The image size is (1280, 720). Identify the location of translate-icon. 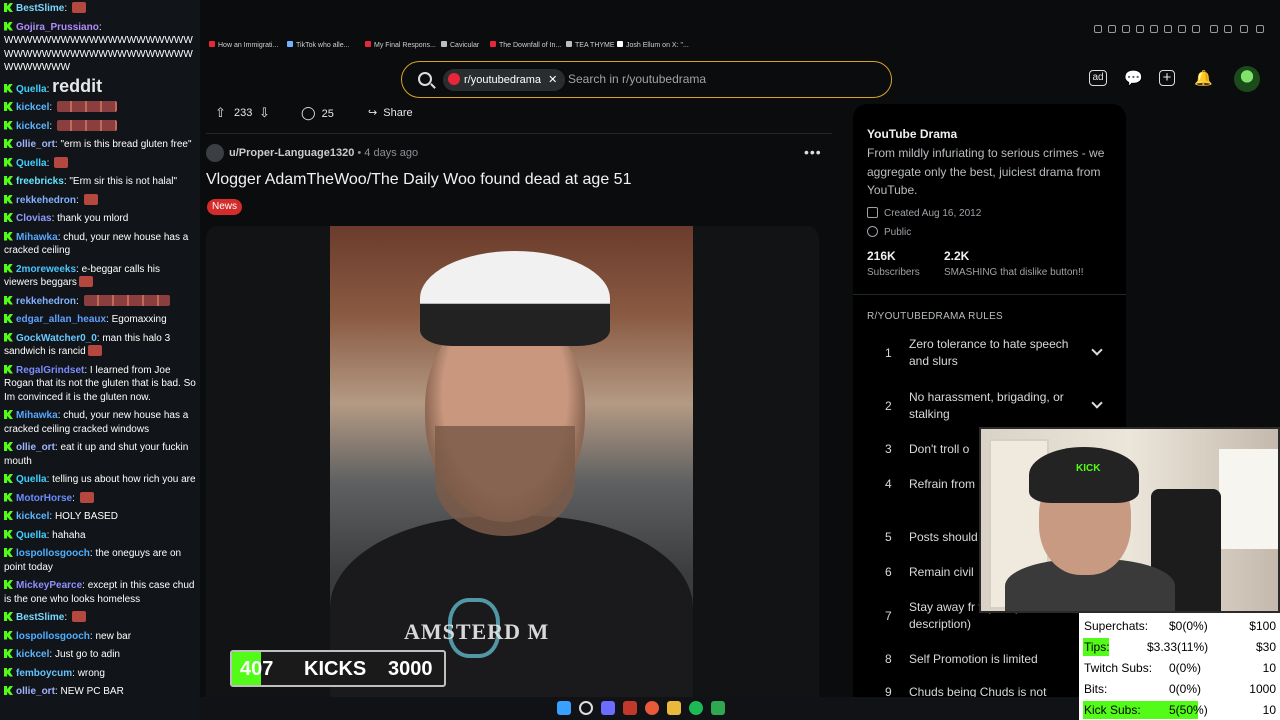
(1154, 29).